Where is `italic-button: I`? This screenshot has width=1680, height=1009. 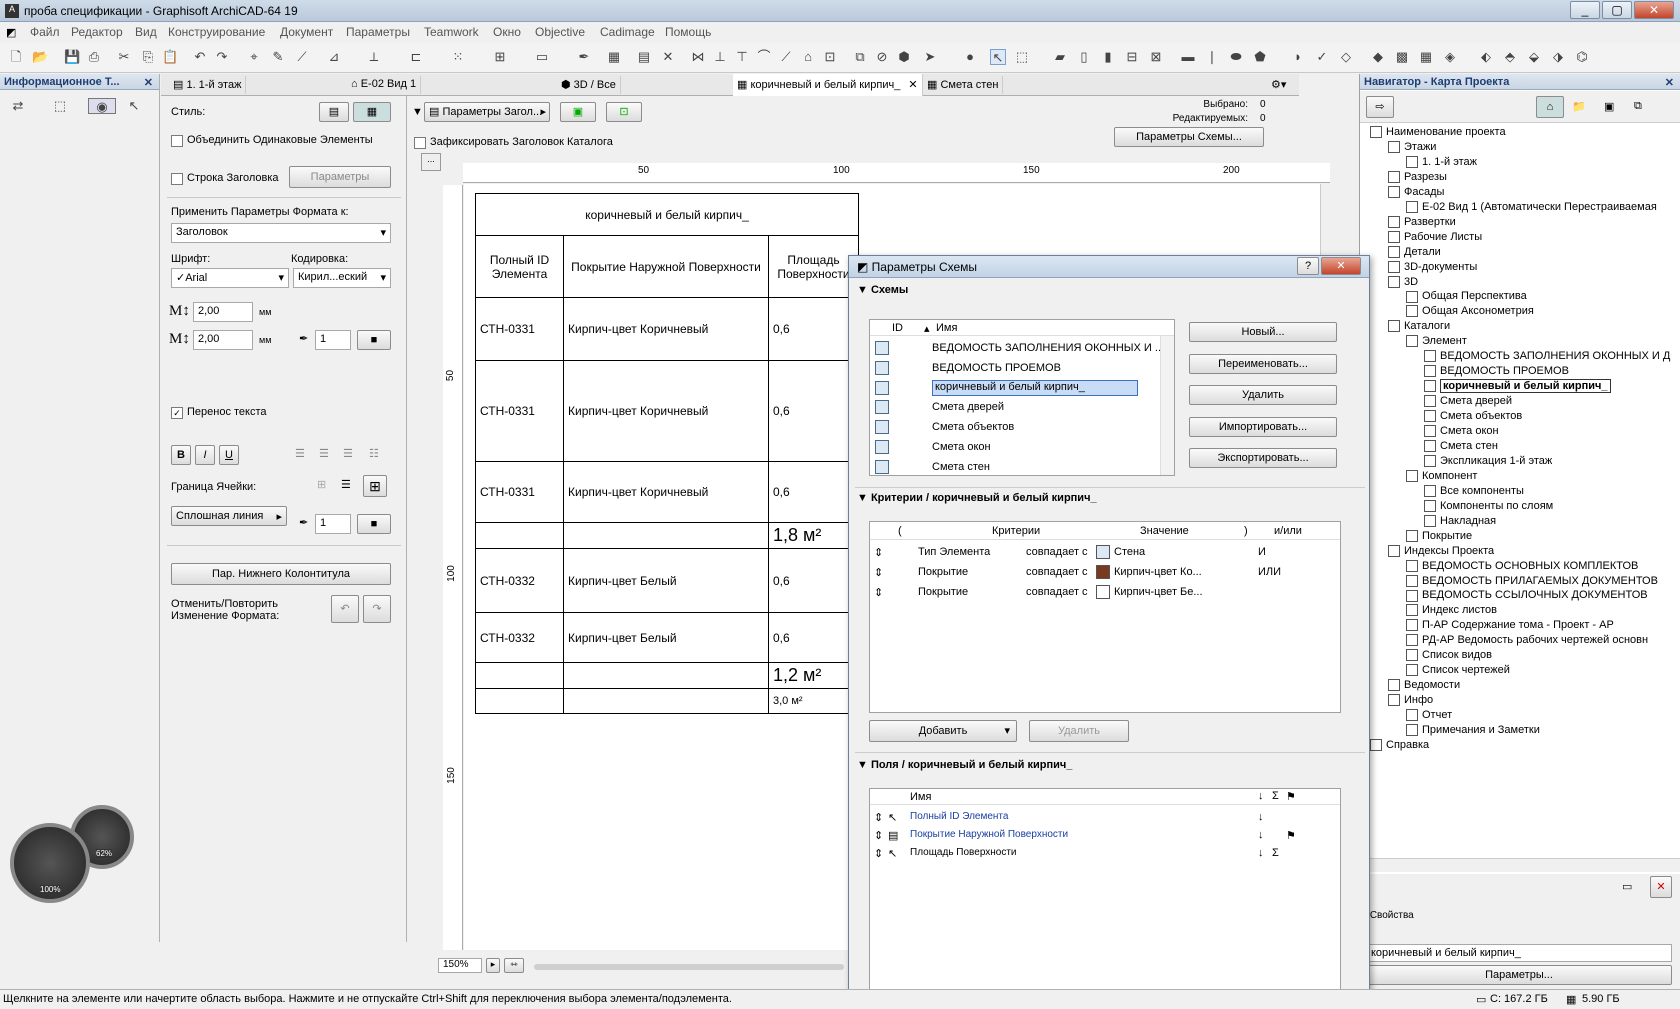 italic-button: I is located at coordinates (205, 455).